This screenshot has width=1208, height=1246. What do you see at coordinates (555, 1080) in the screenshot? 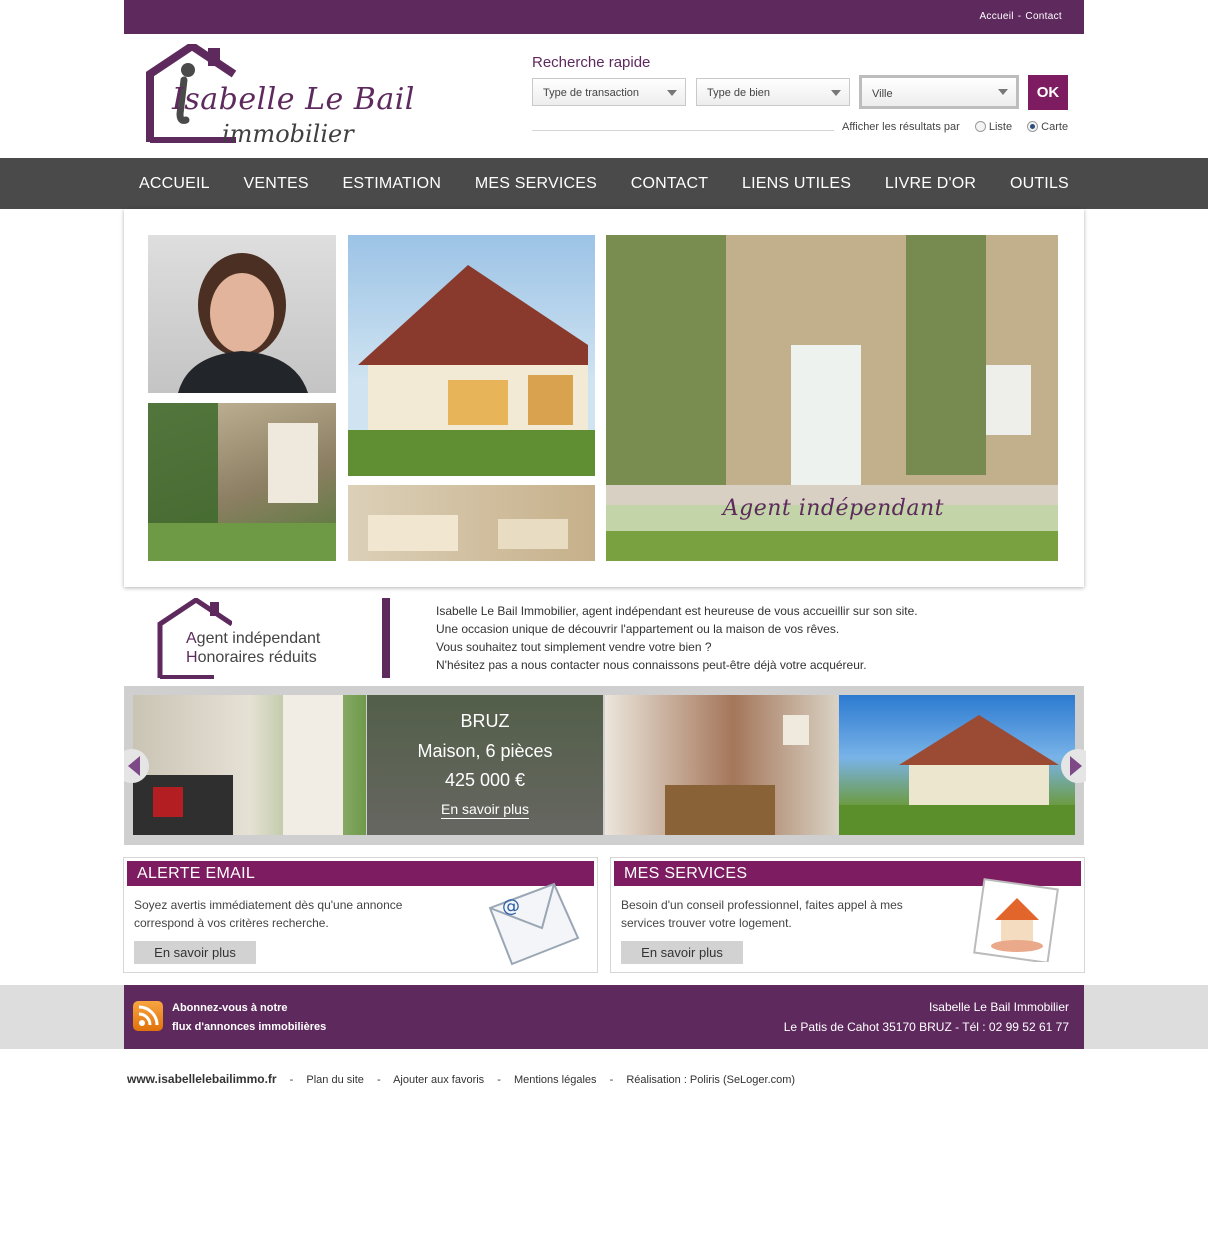
I see `link-mentions-legales: Mentions légales` at bounding box center [555, 1080].